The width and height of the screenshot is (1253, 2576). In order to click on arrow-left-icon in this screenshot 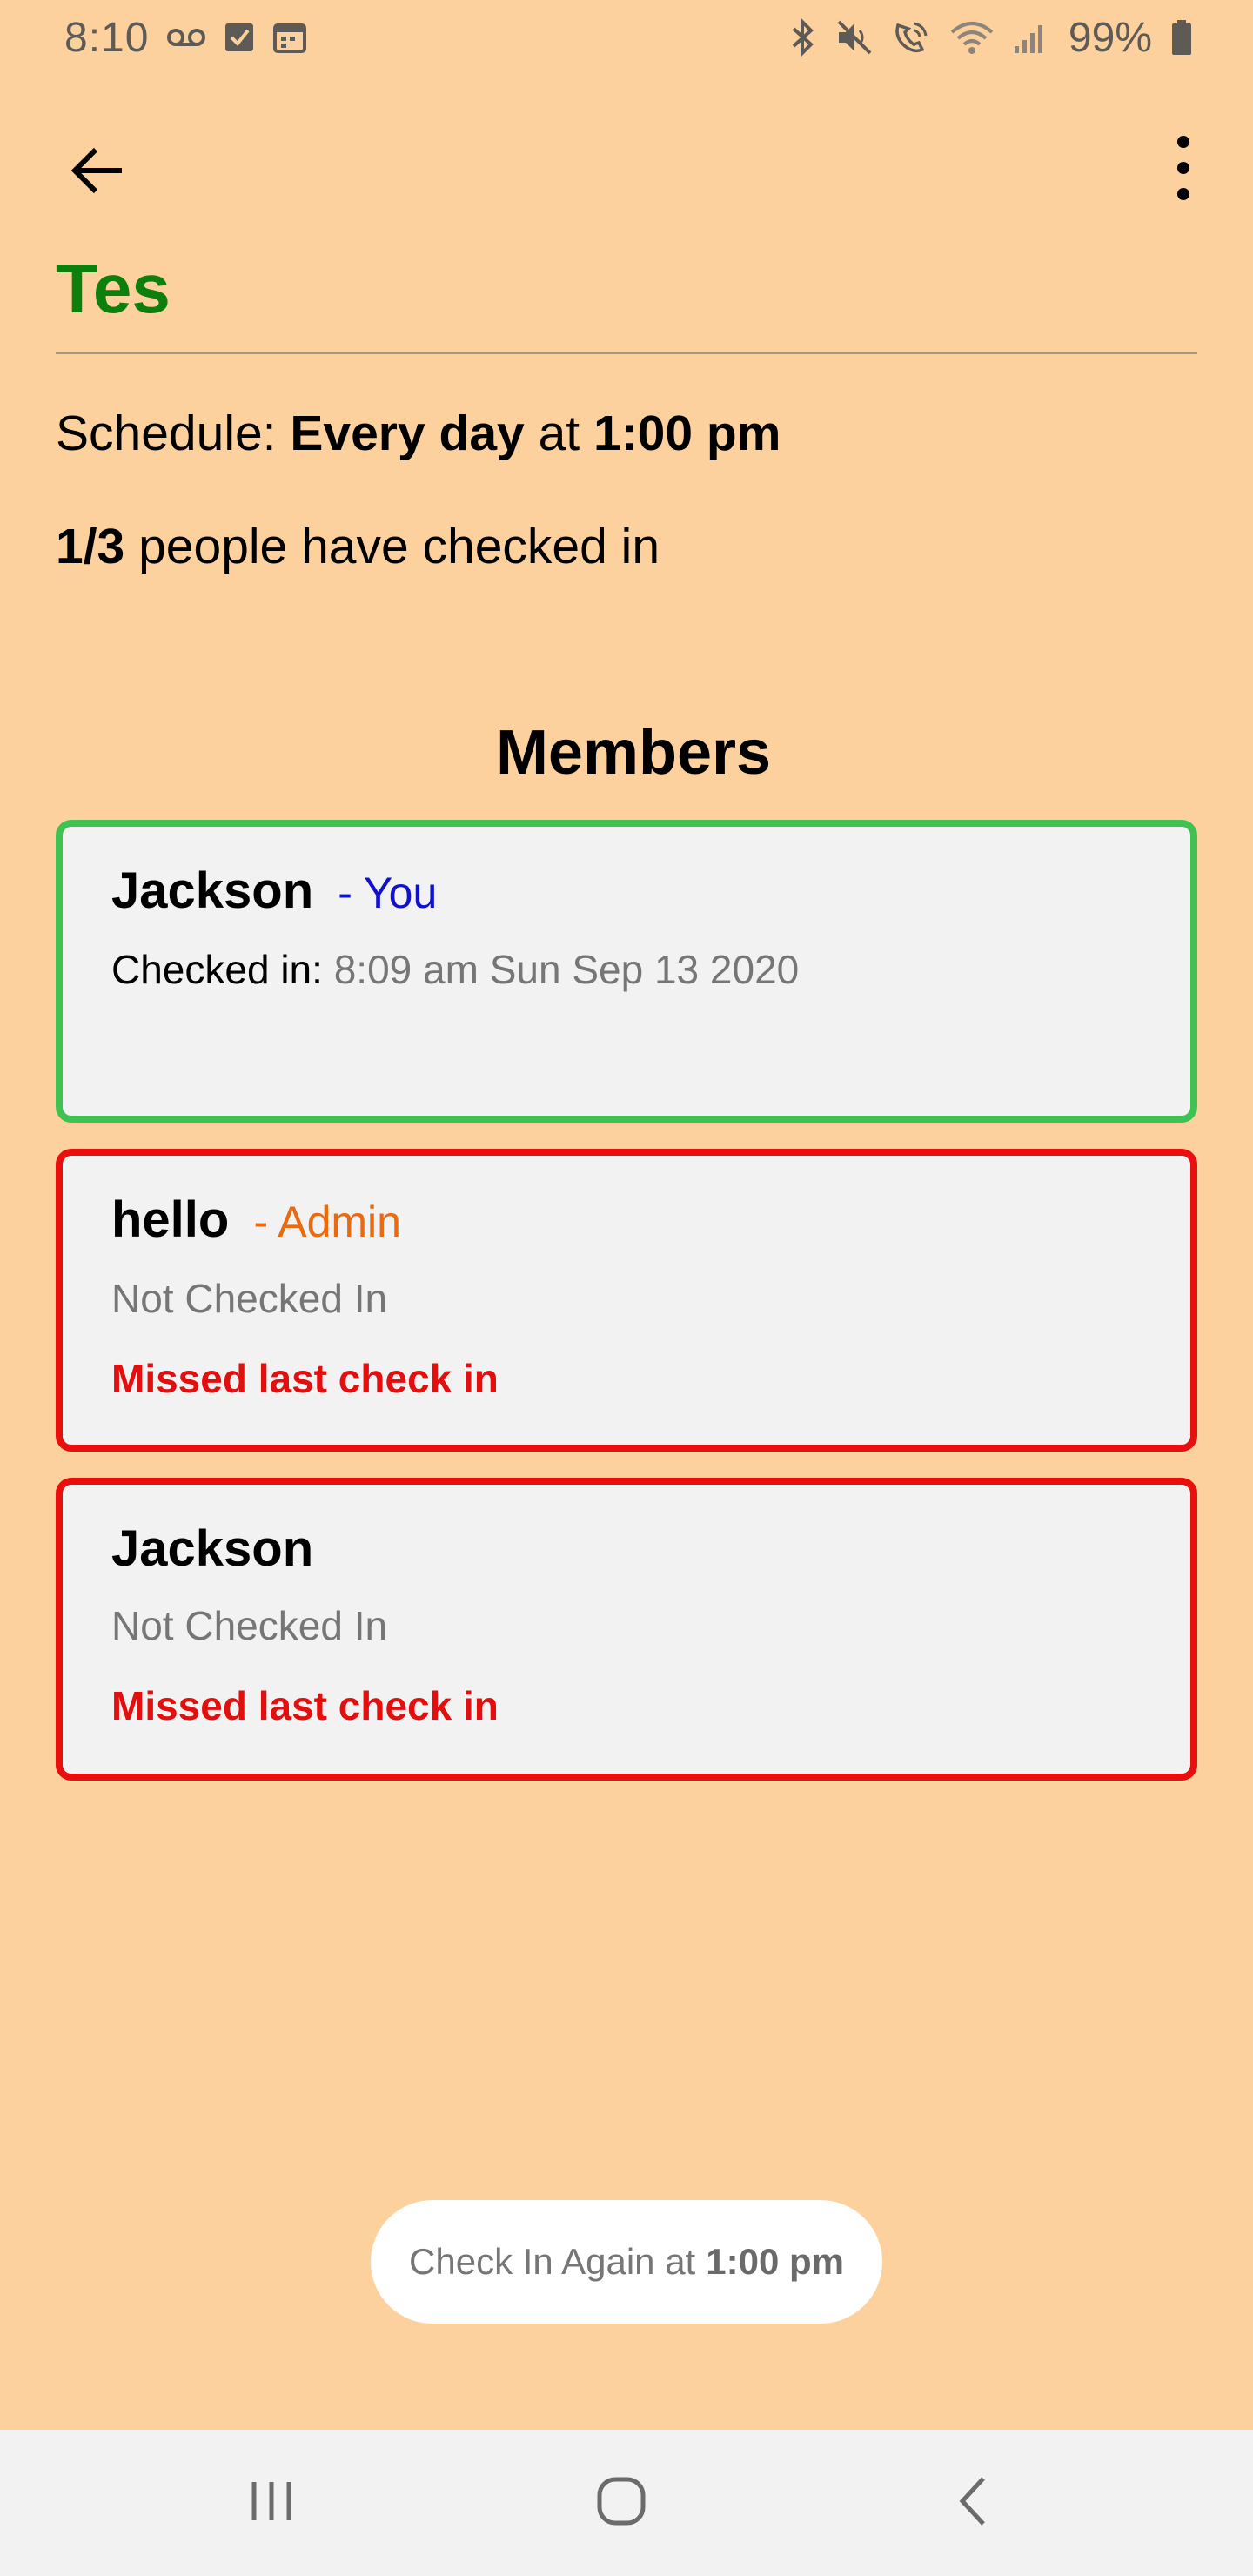, I will do `click(97, 172)`.